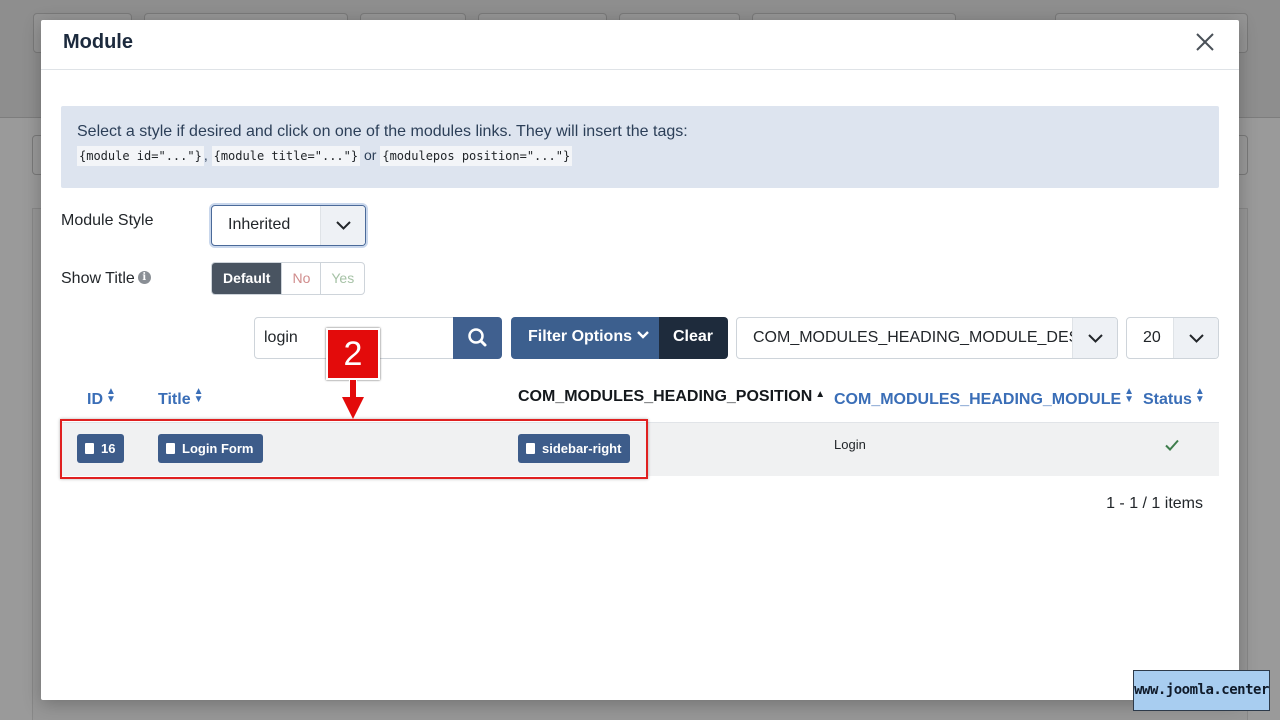 This screenshot has height=720, width=1280. What do you see at coordinates (353, 408) in the screenshot?
I see `arrow-down-icon` at bounding box center [353, 408].